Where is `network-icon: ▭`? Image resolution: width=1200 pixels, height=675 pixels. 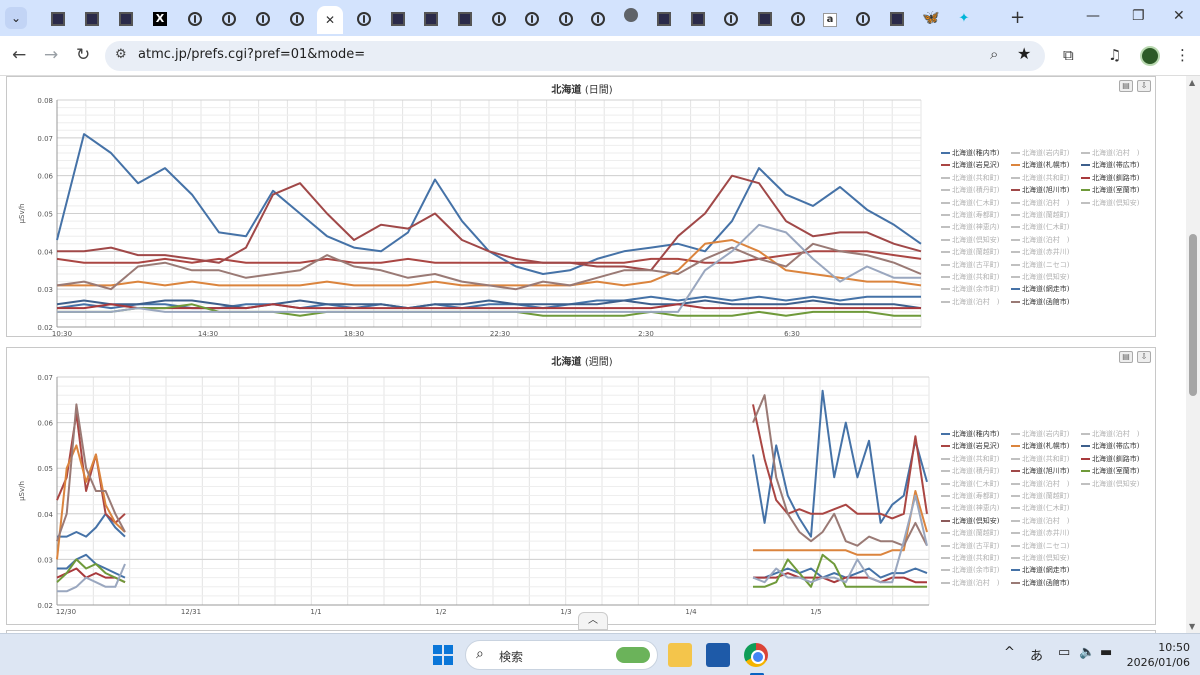 network-icon: ▭ is located at coordinates (1064, 652).